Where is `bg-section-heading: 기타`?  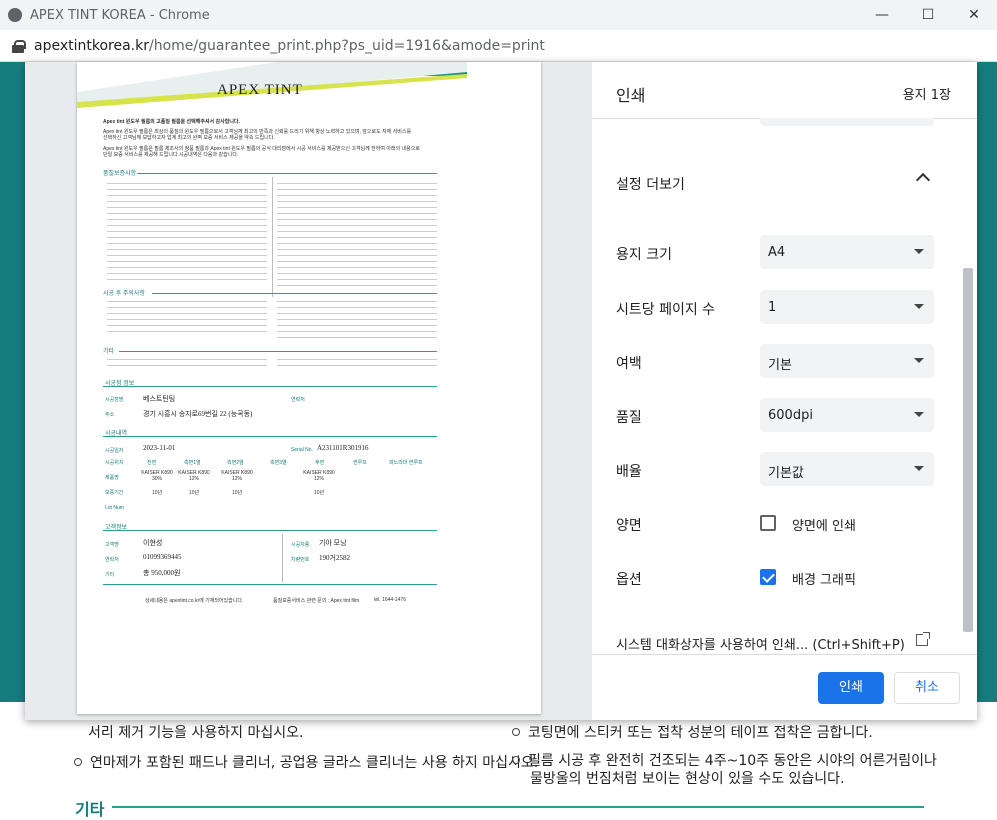 bg-section-heading: 기타 is located at coordinates (90, 809).